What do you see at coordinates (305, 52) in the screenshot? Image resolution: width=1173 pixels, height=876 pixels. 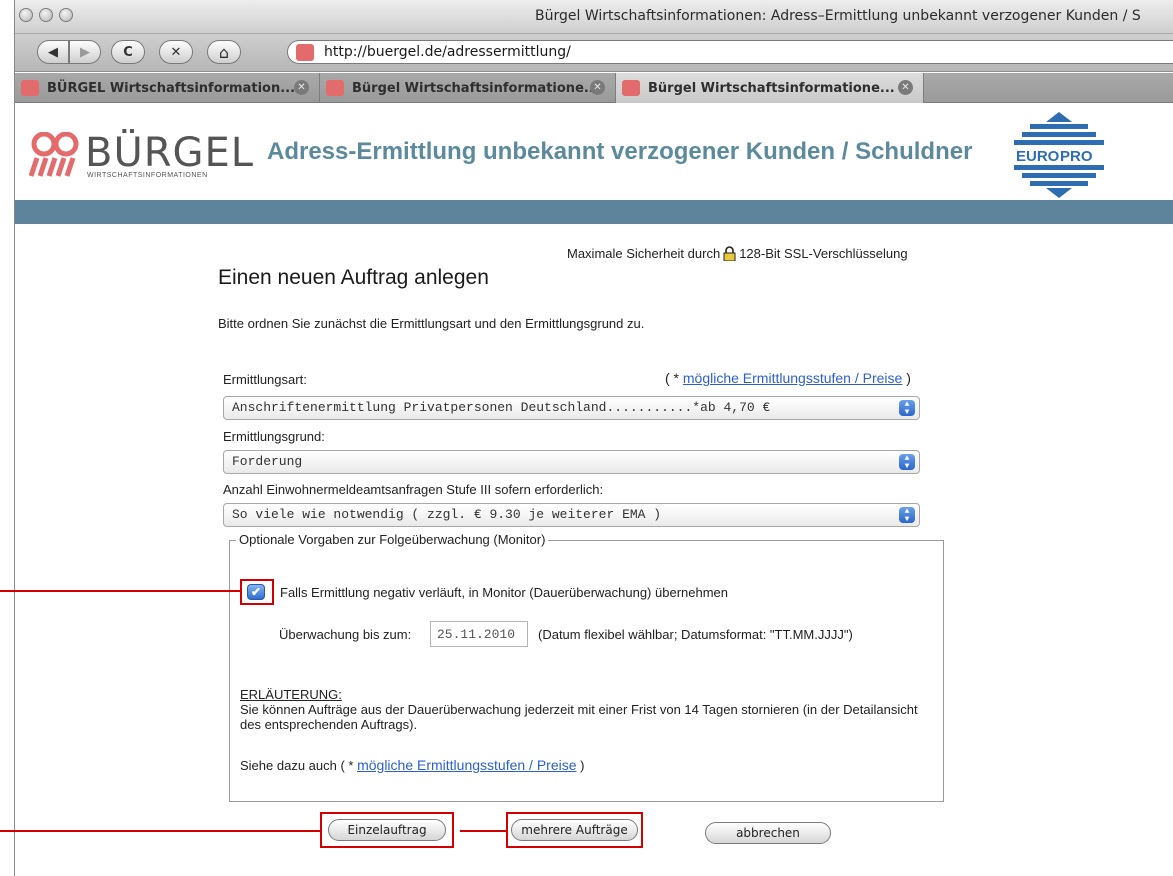 I see `site-favicon-icon` at bounding box center [305, 52].